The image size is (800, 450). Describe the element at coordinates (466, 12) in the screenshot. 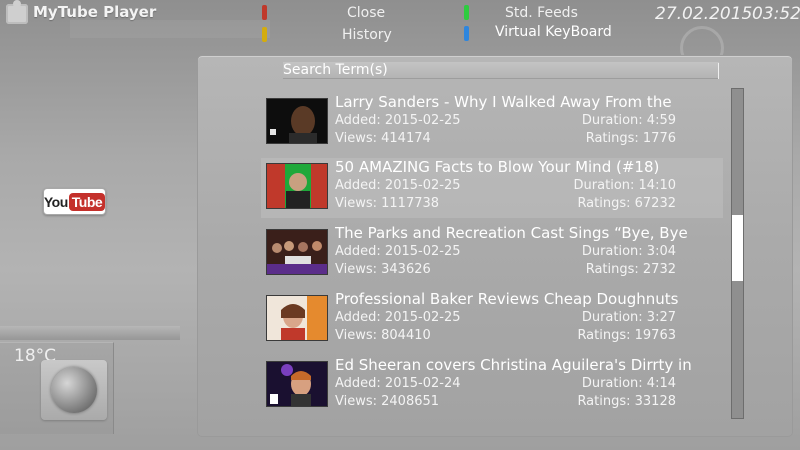

I see `green-key-icon` at that location.